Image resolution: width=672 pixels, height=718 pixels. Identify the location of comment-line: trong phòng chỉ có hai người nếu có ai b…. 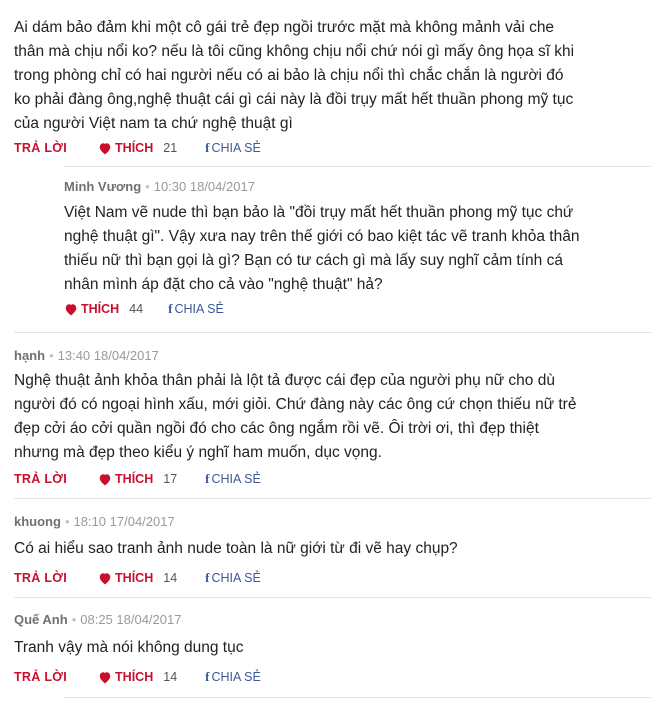
(289, 75).